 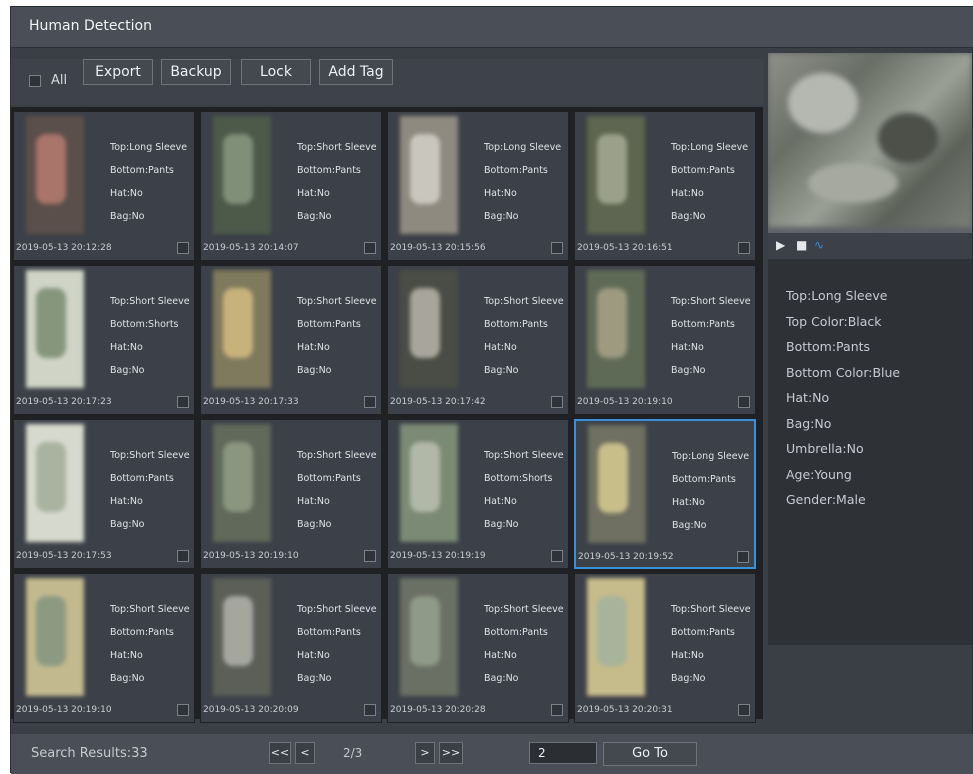 What do you see at coordinates (626, 557) in the screenshot?
I see `tile-timestamp: 2019-05-13 20:19:52` at bounding box center [626, 557].